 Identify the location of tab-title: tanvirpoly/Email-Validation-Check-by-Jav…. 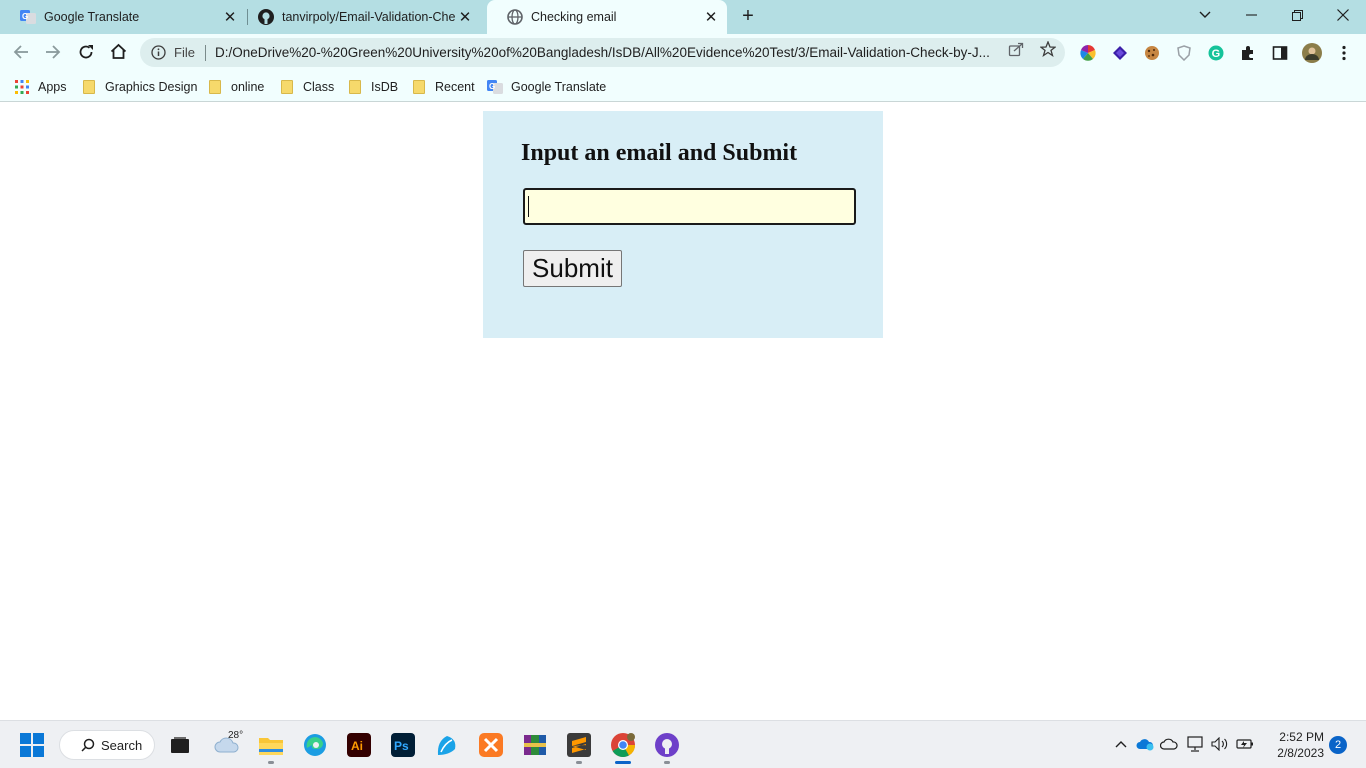
(368, 17).